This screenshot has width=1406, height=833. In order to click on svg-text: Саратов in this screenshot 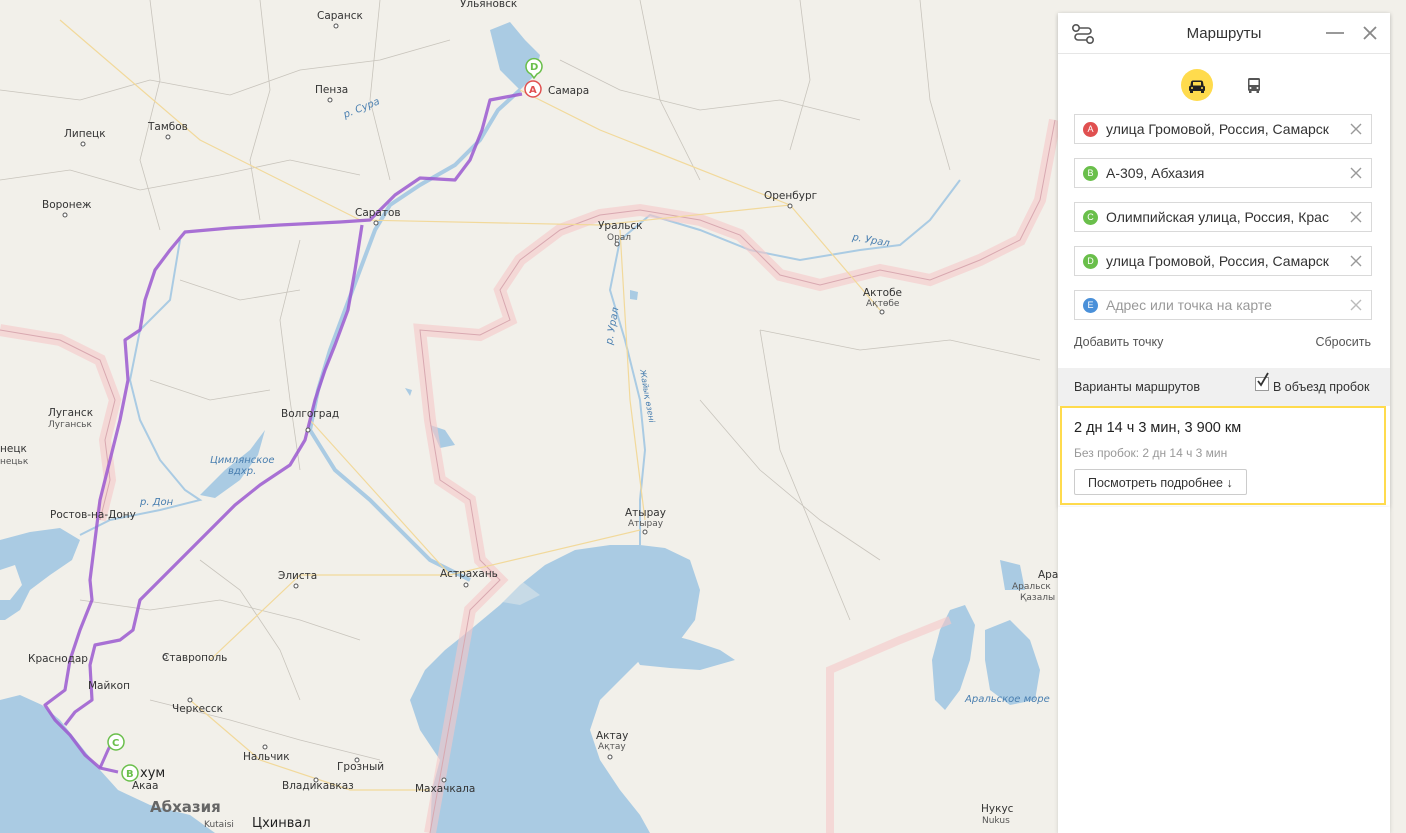, I will do `click(378, 213)`.